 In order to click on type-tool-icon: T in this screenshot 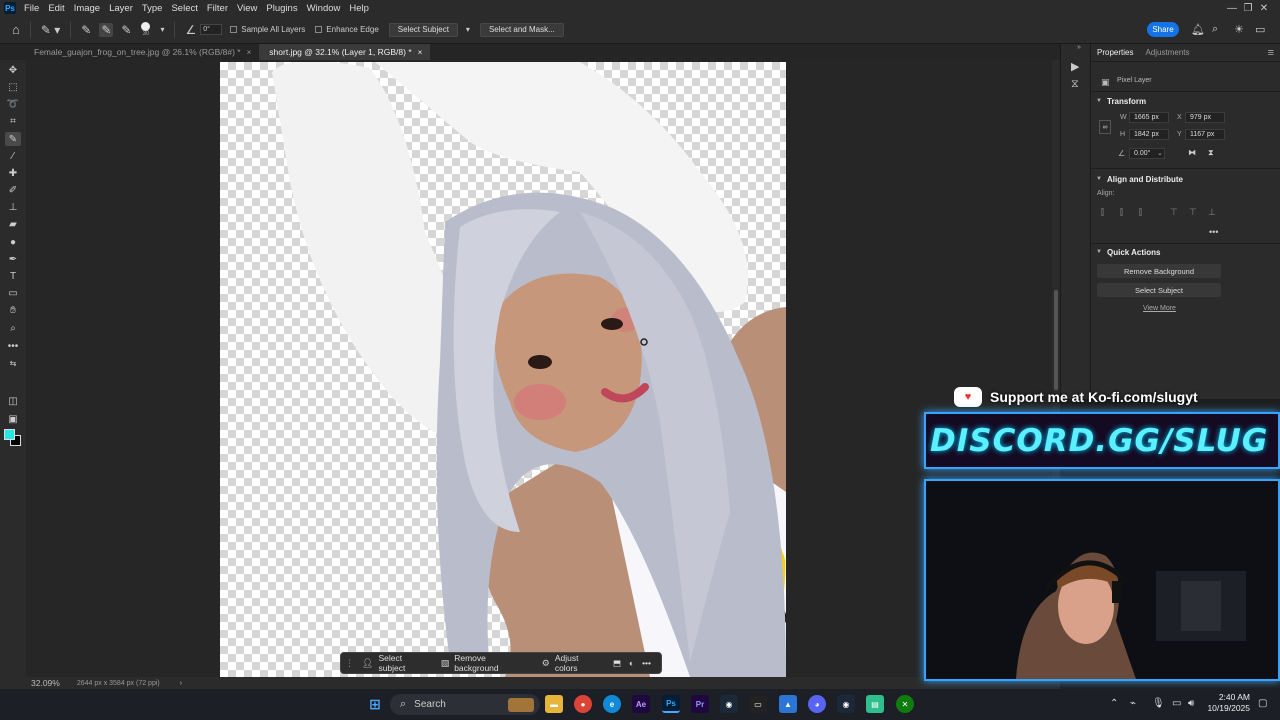, I will do `click(13, 276)`.